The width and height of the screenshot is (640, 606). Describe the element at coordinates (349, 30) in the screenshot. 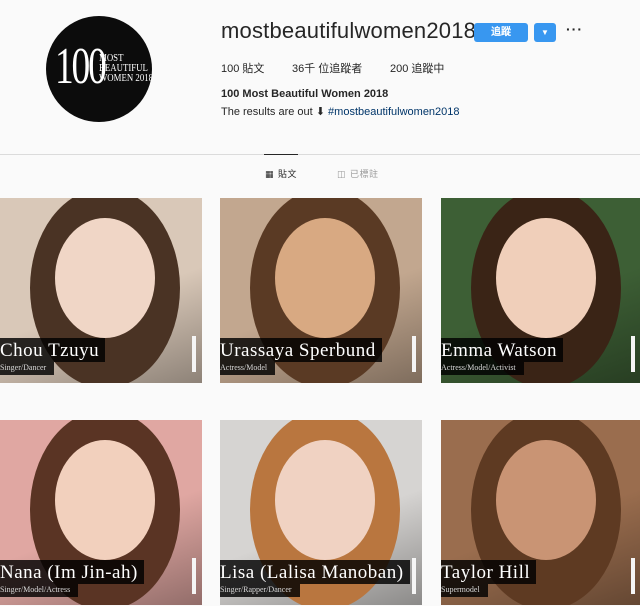

I see `profile-username: mostbeautifulwomen2018` at that location.